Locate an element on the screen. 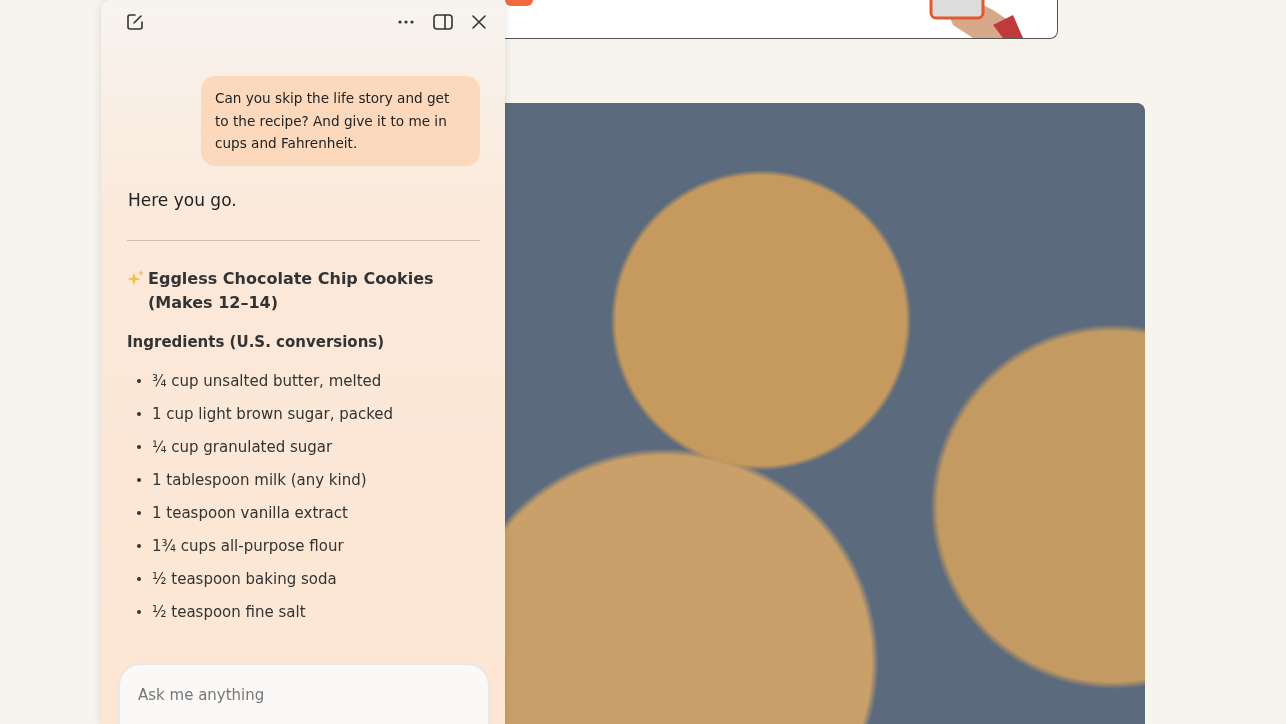 The height and width of the screenshot is (724, 1286). split-view-icon is located at coordinates (443, 22).